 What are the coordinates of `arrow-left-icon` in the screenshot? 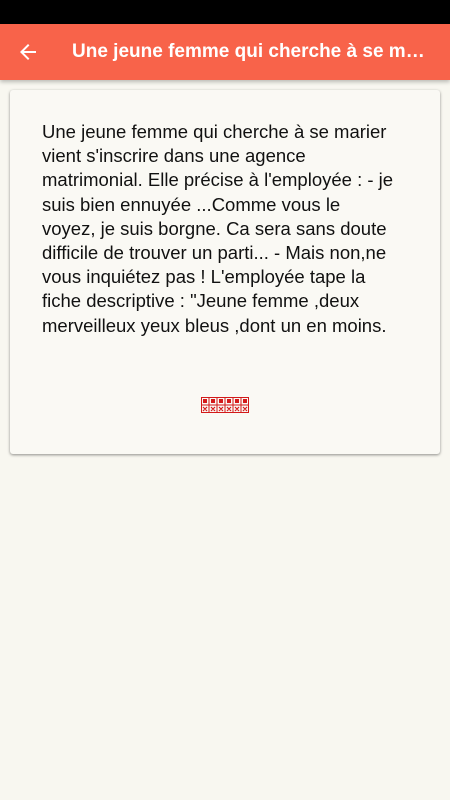 It's located at (28, 52).